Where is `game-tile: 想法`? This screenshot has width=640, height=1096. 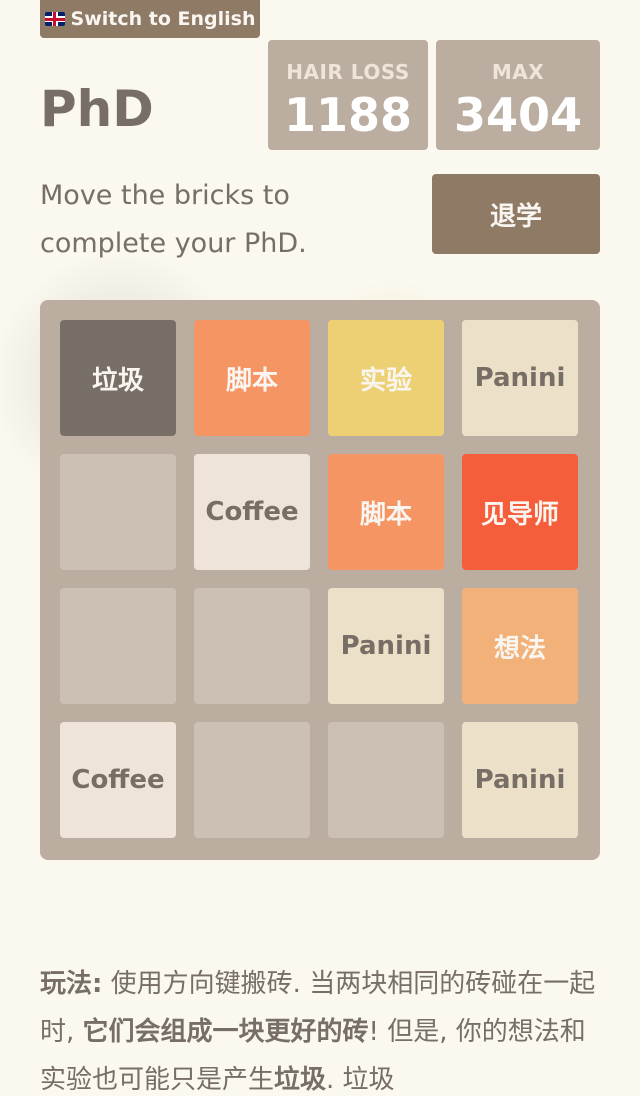
game-tile: 想法 is located at coordinates (520, 646).